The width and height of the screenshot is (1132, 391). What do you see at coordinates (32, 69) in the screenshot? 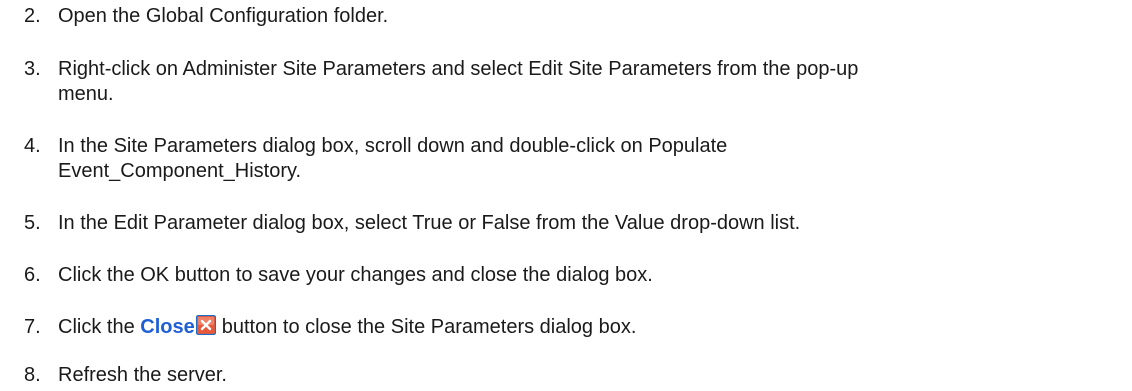
I see `step-number: 3.` at bounding box center [32, 69].